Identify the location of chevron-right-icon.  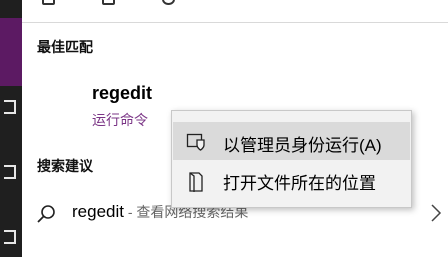
(436, 215).